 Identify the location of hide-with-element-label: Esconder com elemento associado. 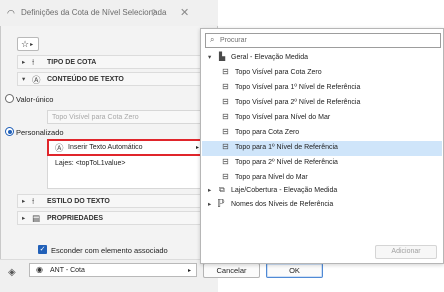
(109, 250).